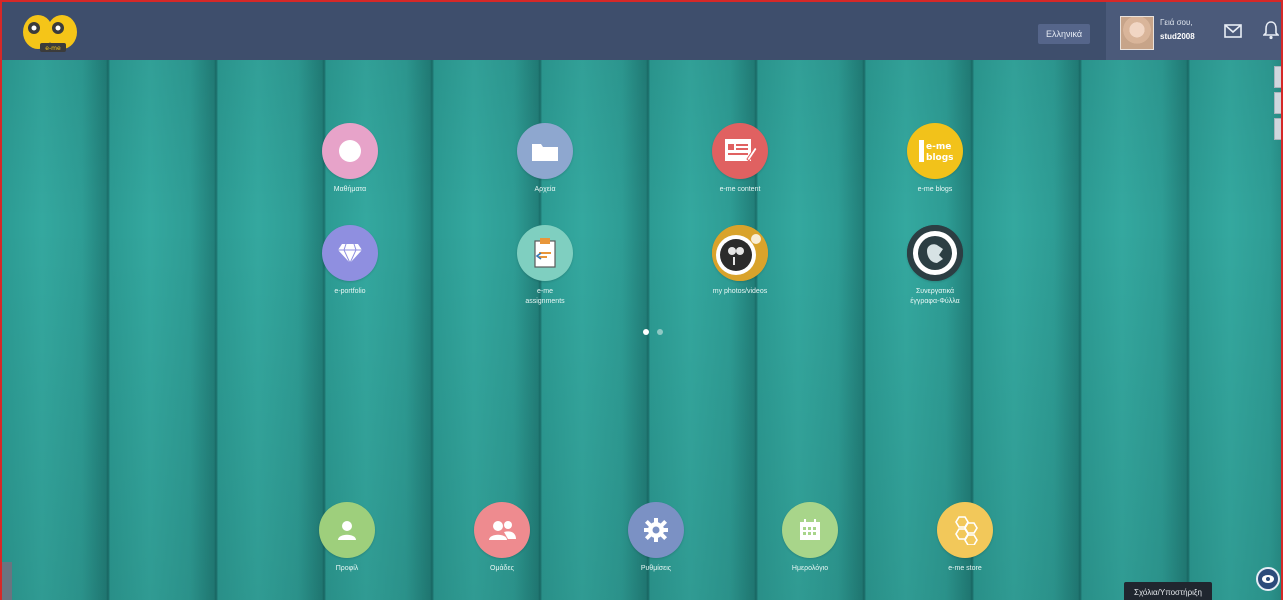 The width and height of the screenshot is (1283, 600). Describe the element at coordinates (740, 151) in the screenshot. I see `content-editor-icon` at that location.